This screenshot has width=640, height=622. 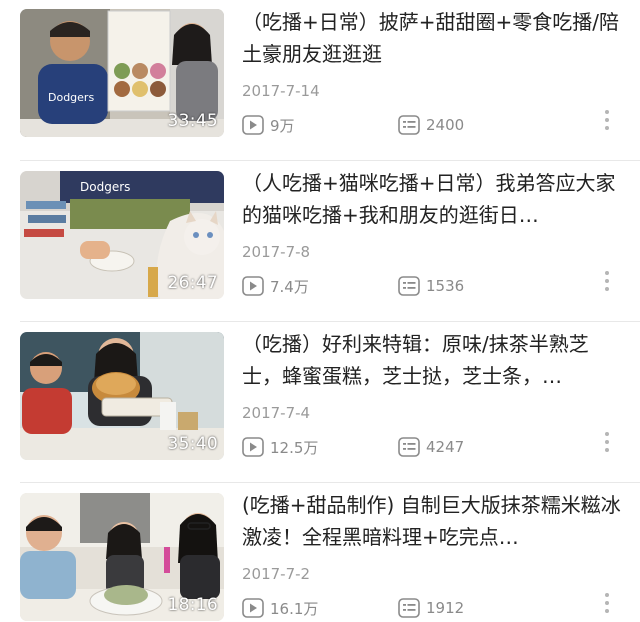 What do you see at coordinates (192, 121) in the screenshot?
I see `video-duration: 33:45` at bounding box center [192, 121].